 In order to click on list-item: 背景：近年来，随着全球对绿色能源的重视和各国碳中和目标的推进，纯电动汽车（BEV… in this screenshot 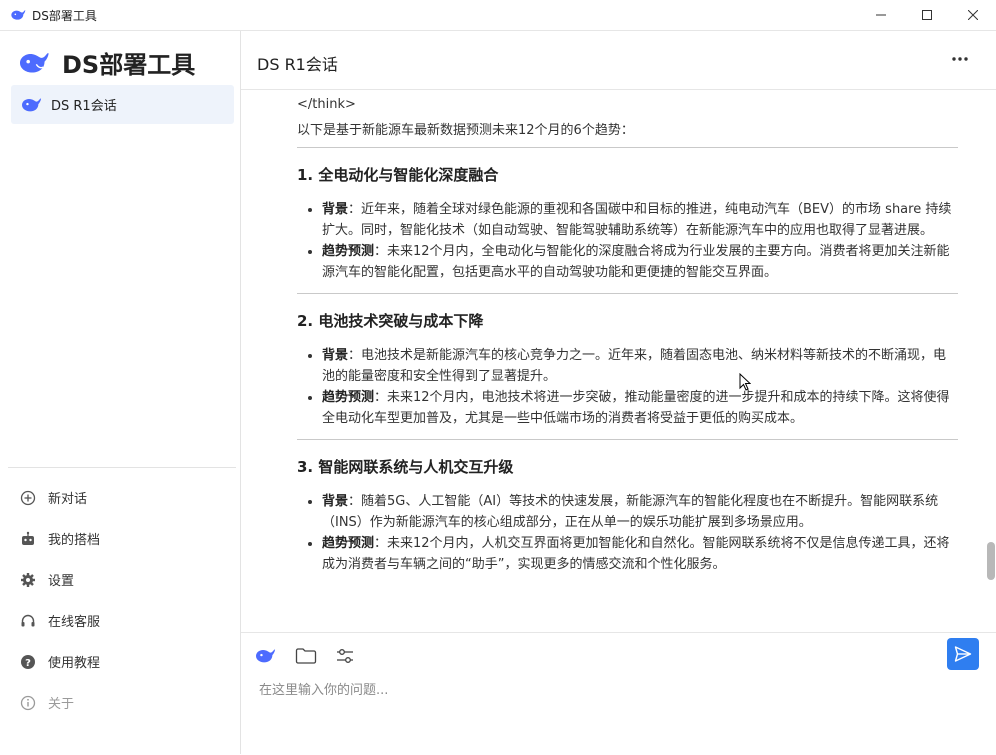, I will do `click(640, 220)`.